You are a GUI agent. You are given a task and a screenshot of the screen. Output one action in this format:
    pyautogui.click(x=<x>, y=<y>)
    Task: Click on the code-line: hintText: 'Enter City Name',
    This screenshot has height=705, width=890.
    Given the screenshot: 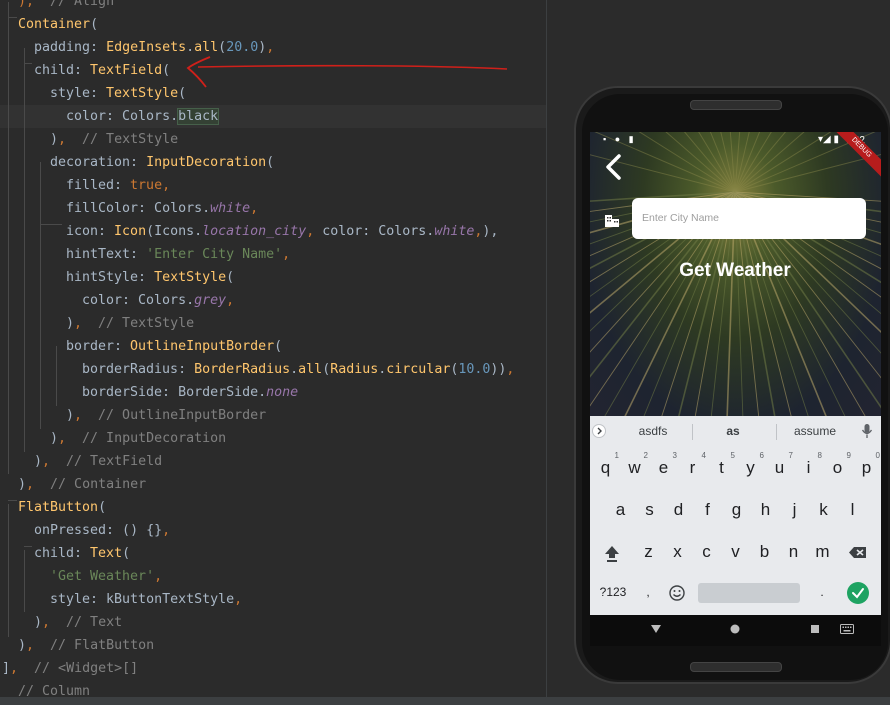 What is the action you would take?
    pyautogui.click(x=273, y=254)
    